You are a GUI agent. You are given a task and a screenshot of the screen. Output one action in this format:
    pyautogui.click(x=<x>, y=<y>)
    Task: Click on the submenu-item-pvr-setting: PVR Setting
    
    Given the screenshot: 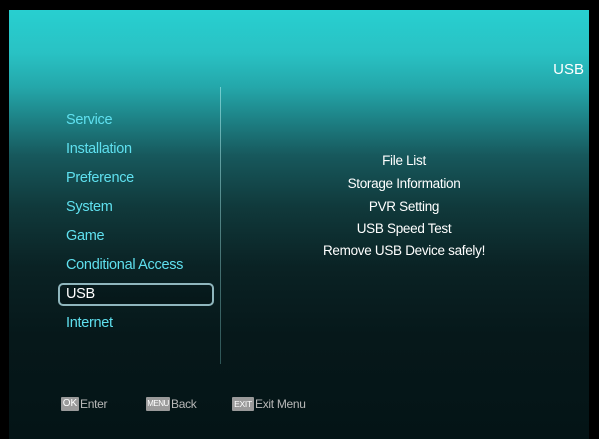 What is the action you would take?
    pyautogui.click(x=404, y=207)
    